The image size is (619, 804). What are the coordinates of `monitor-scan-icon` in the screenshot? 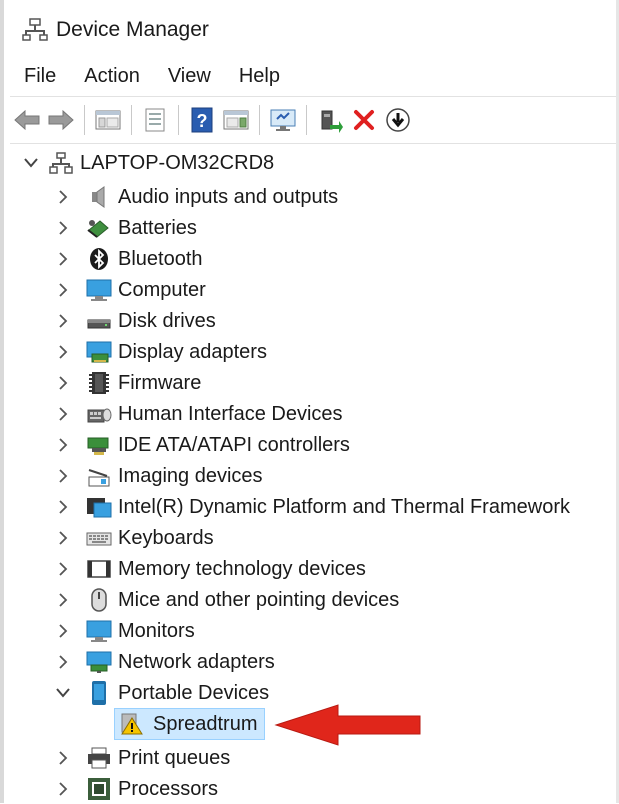 It's located at (283, 120).